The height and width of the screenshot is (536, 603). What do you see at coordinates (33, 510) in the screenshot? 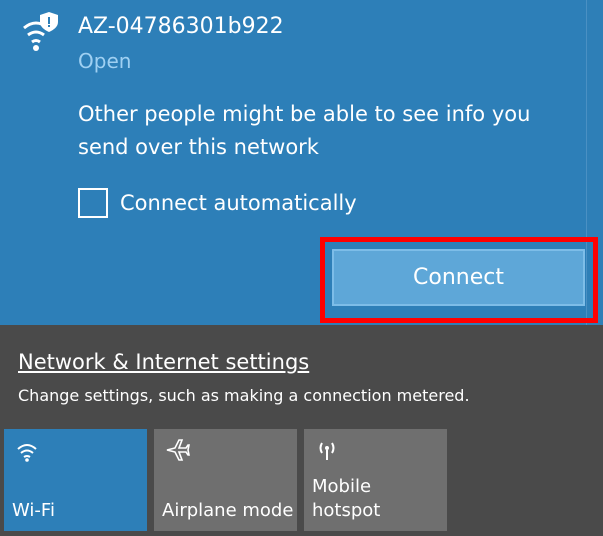
I see `quick-action-wifi-label: Wi-Fi` at bounding box center [33, 510].